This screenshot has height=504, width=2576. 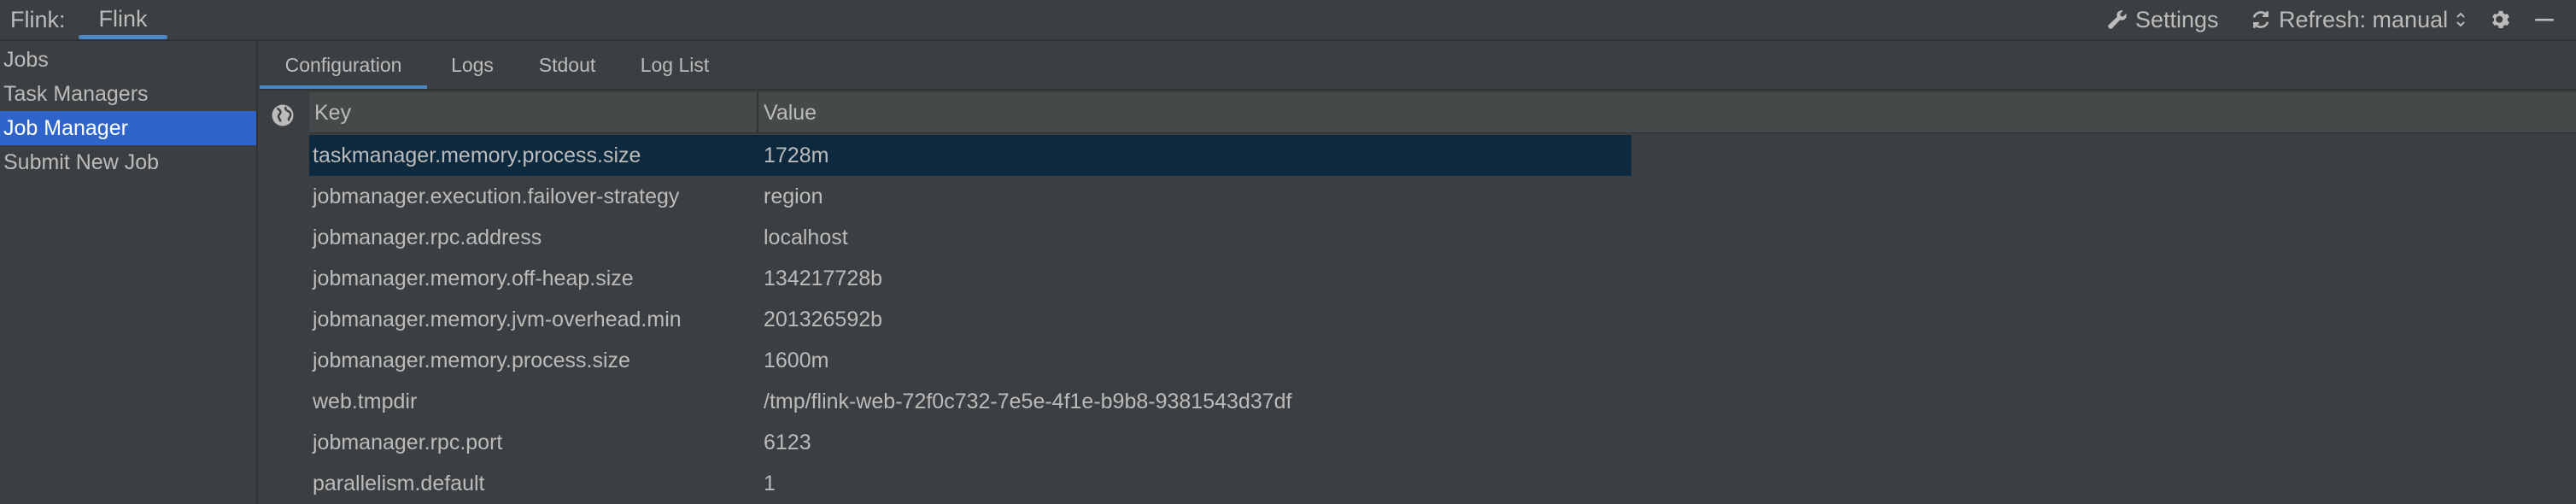 I want to click on row-value: 6123, so click(x=787, y=442).